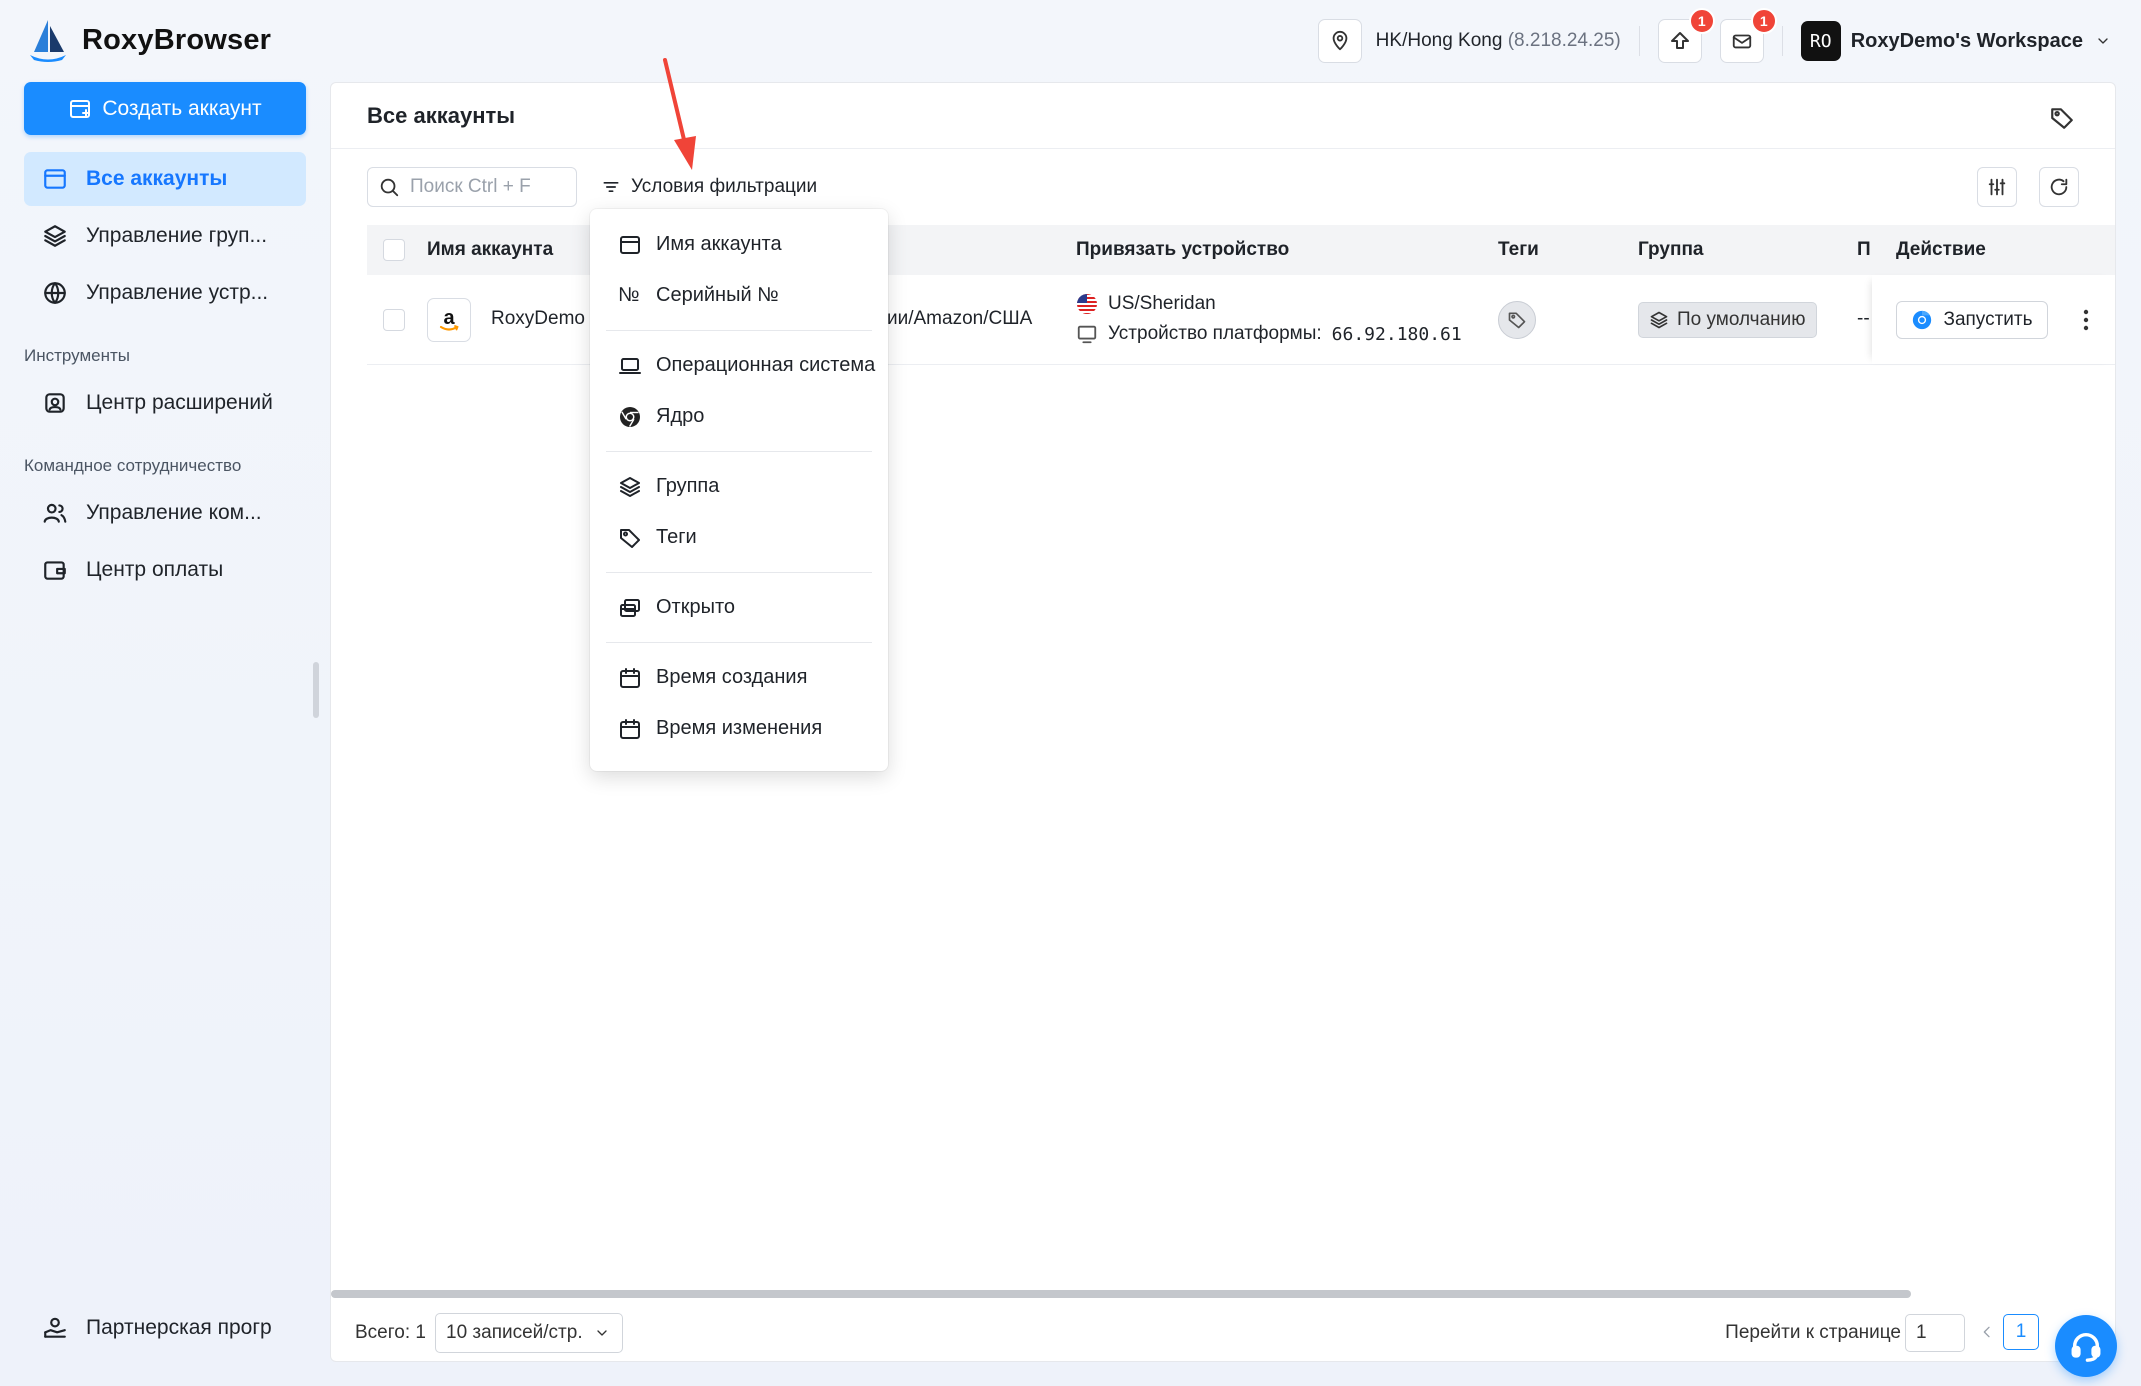 This screenshot has height=1386, width=2141. I want to click on column-action: Действие, so click(1941, 249).